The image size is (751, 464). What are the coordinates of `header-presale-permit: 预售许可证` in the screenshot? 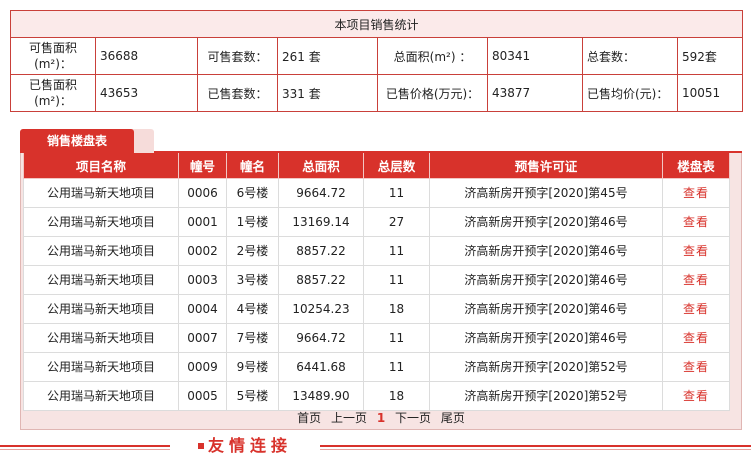 It's located at (546, 166).